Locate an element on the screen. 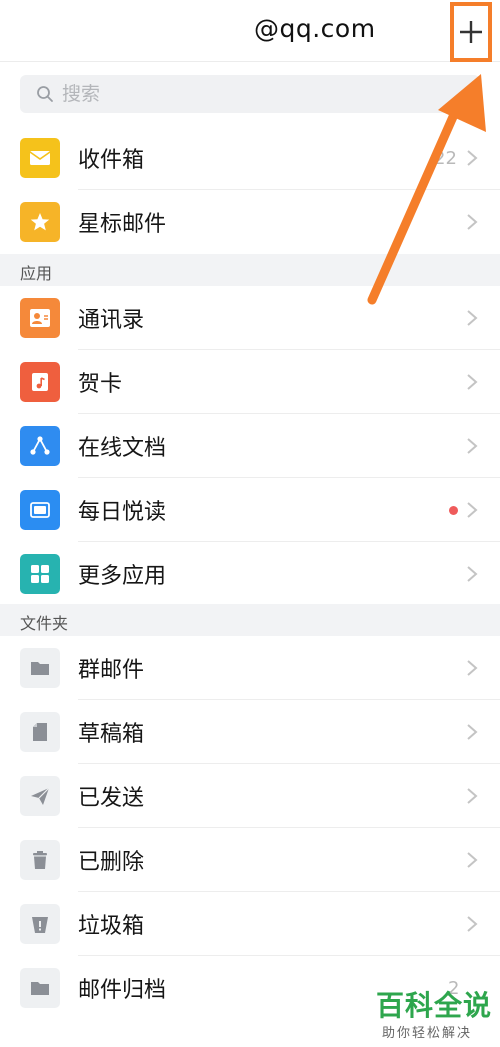 The width and height of the screenshot is (500, 1047). section-header-apps: 应用 is located at coordinates (250, 270).